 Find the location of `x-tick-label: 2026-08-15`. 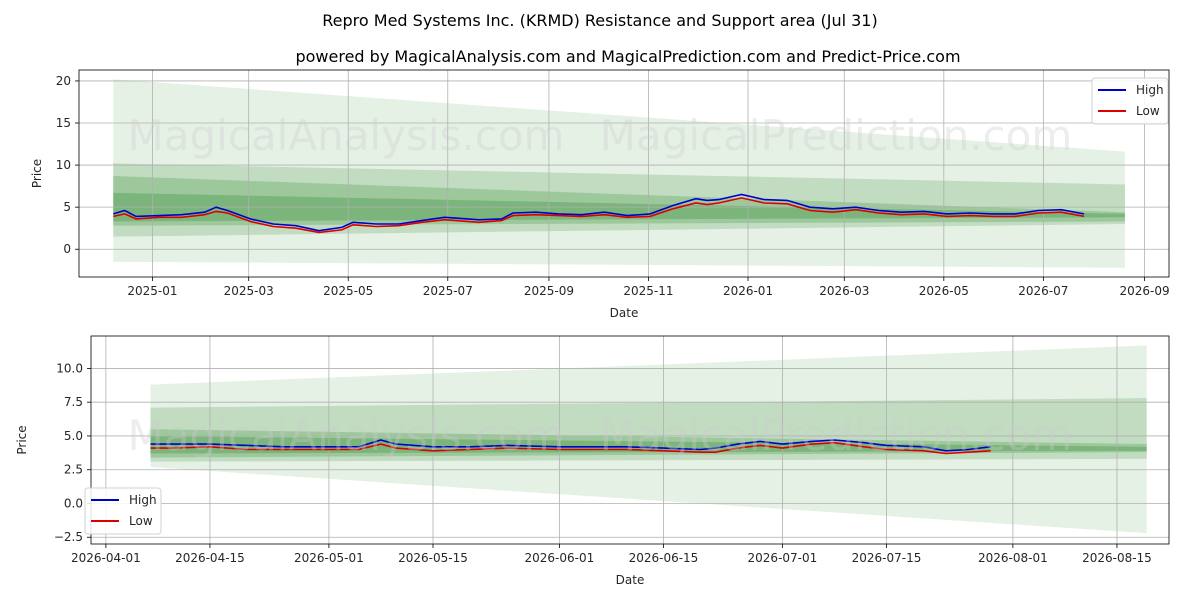

x-tick-label: 2026-08-15 is located at coordinates (1117, 558).